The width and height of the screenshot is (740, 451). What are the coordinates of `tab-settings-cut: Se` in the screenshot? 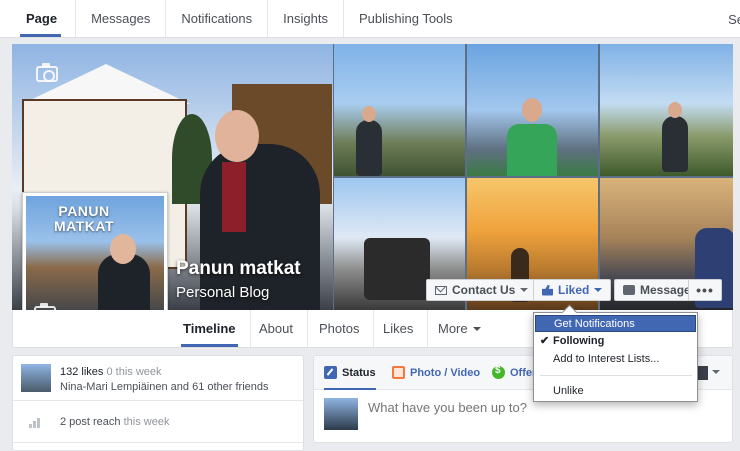 It's located at (734, 19).